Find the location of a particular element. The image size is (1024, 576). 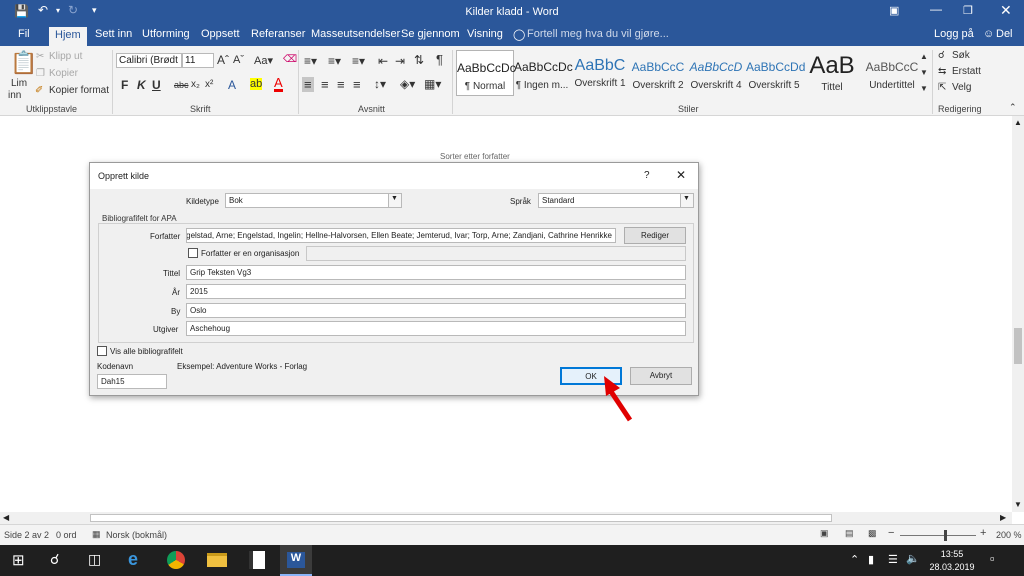

horizontal-scroll-thumb is located at coordinates (461, 518).